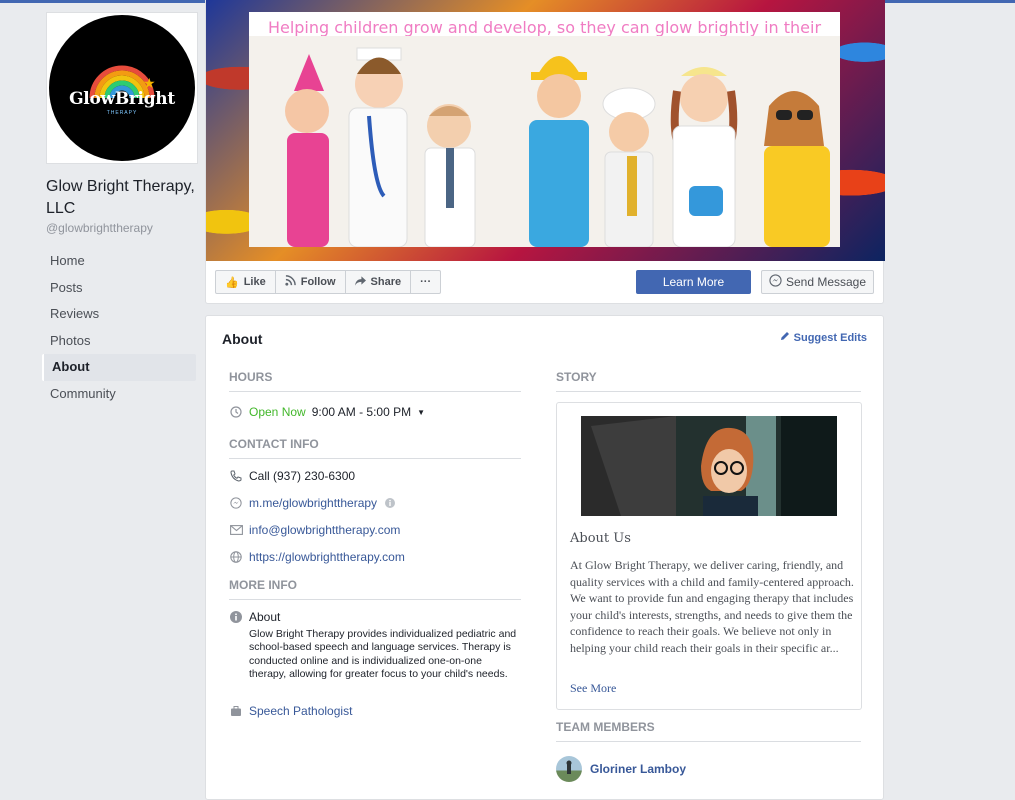 This screenshot has height=800, width=1015. What do you see at coordinates (120, 197) in the screenshot?
I see `page-title: Glow Bright Therapy, LLC` at bounding box center [120, 197].